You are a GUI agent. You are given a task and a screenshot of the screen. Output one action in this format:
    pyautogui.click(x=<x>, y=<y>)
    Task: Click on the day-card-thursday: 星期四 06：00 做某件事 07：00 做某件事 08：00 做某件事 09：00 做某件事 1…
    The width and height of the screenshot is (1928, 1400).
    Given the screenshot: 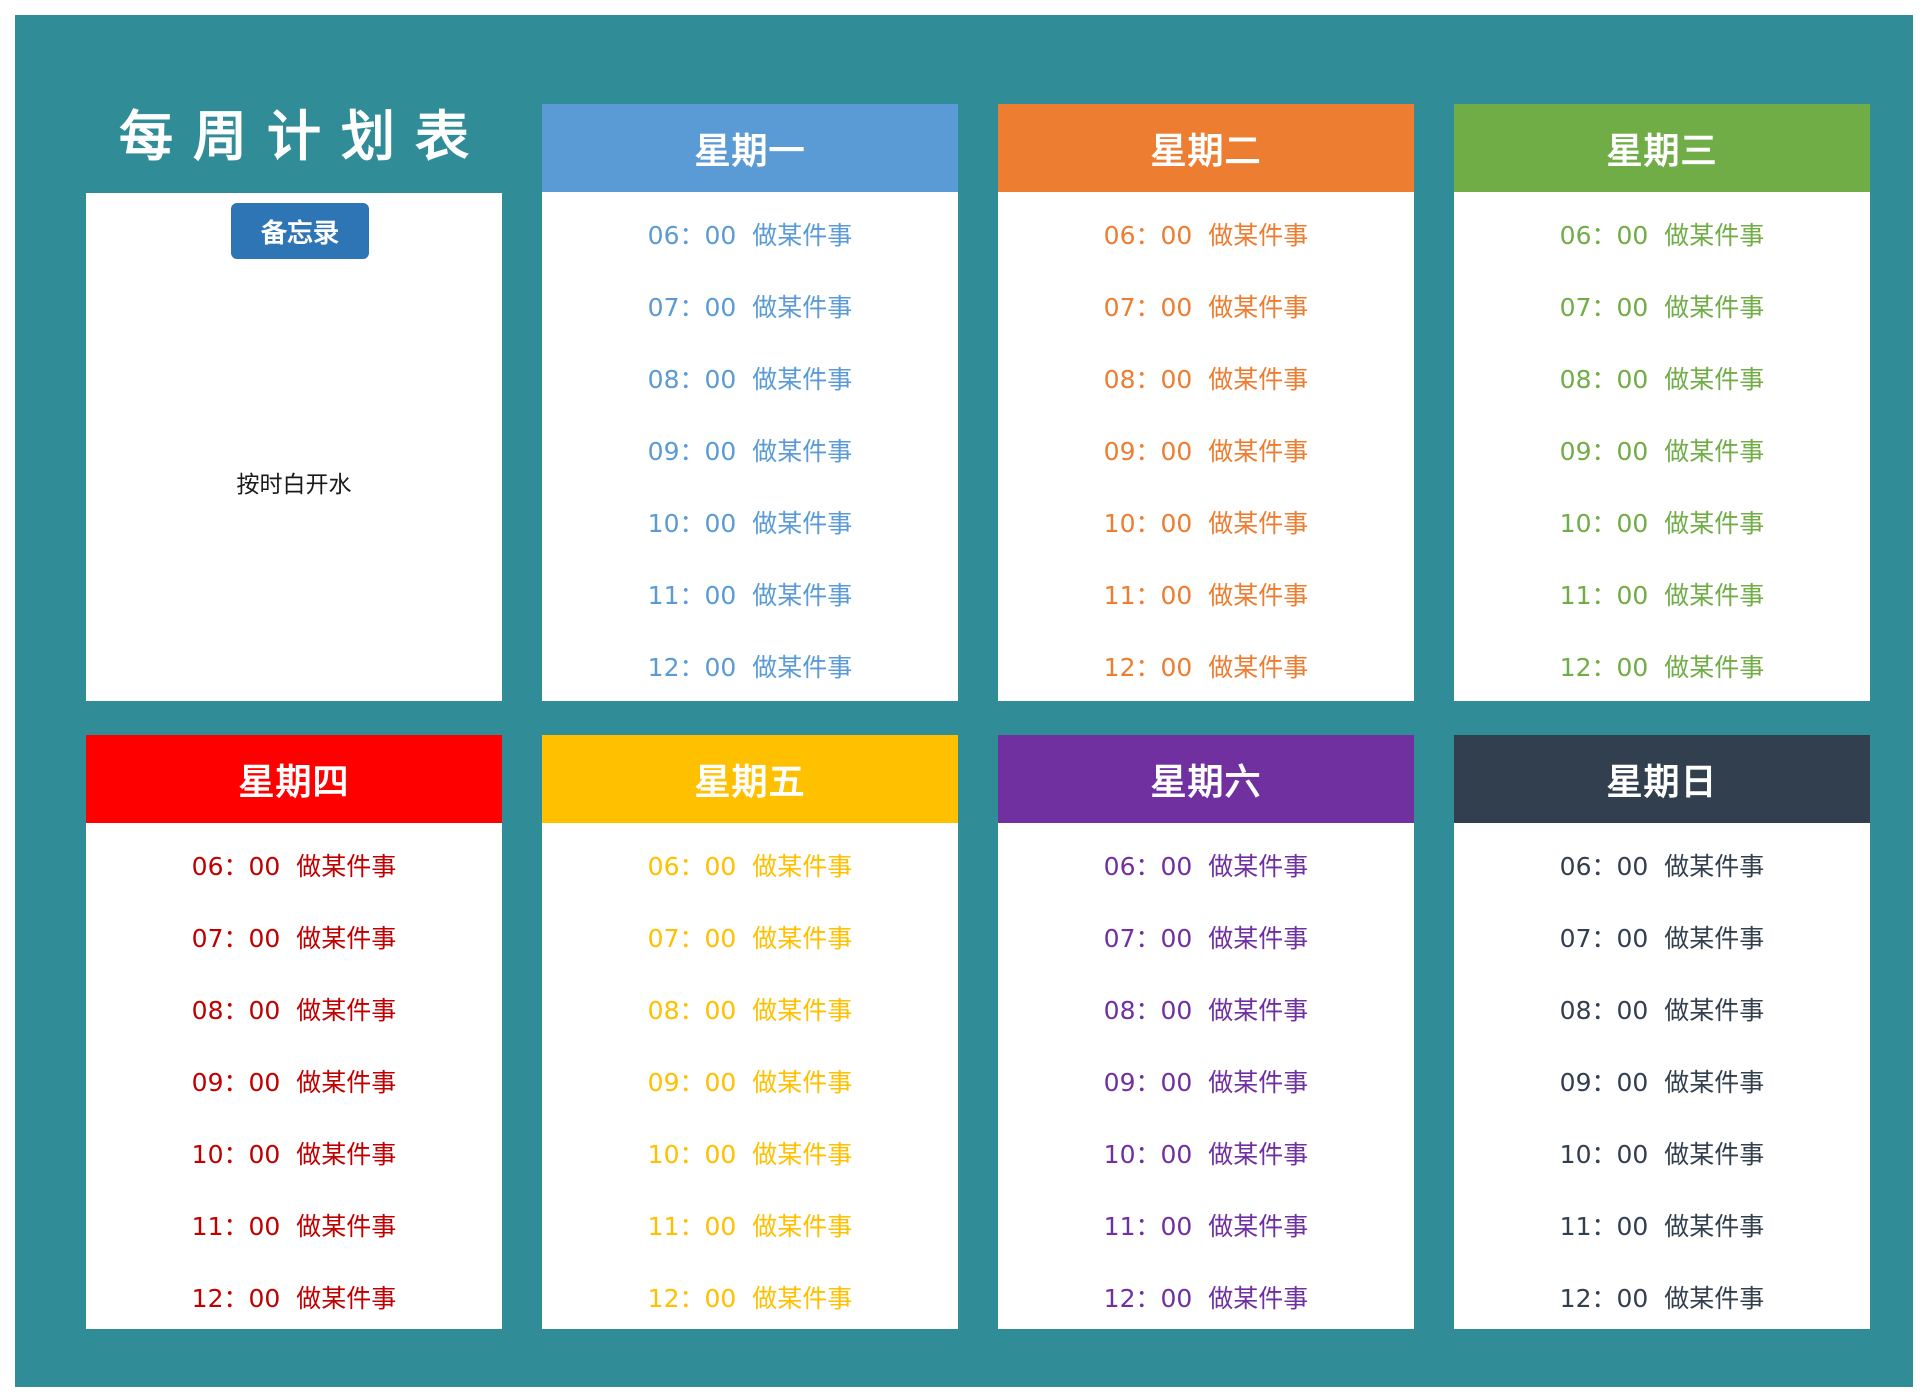 What is the action you would take?
    pyautogui.click(x=294, y=1032)
    